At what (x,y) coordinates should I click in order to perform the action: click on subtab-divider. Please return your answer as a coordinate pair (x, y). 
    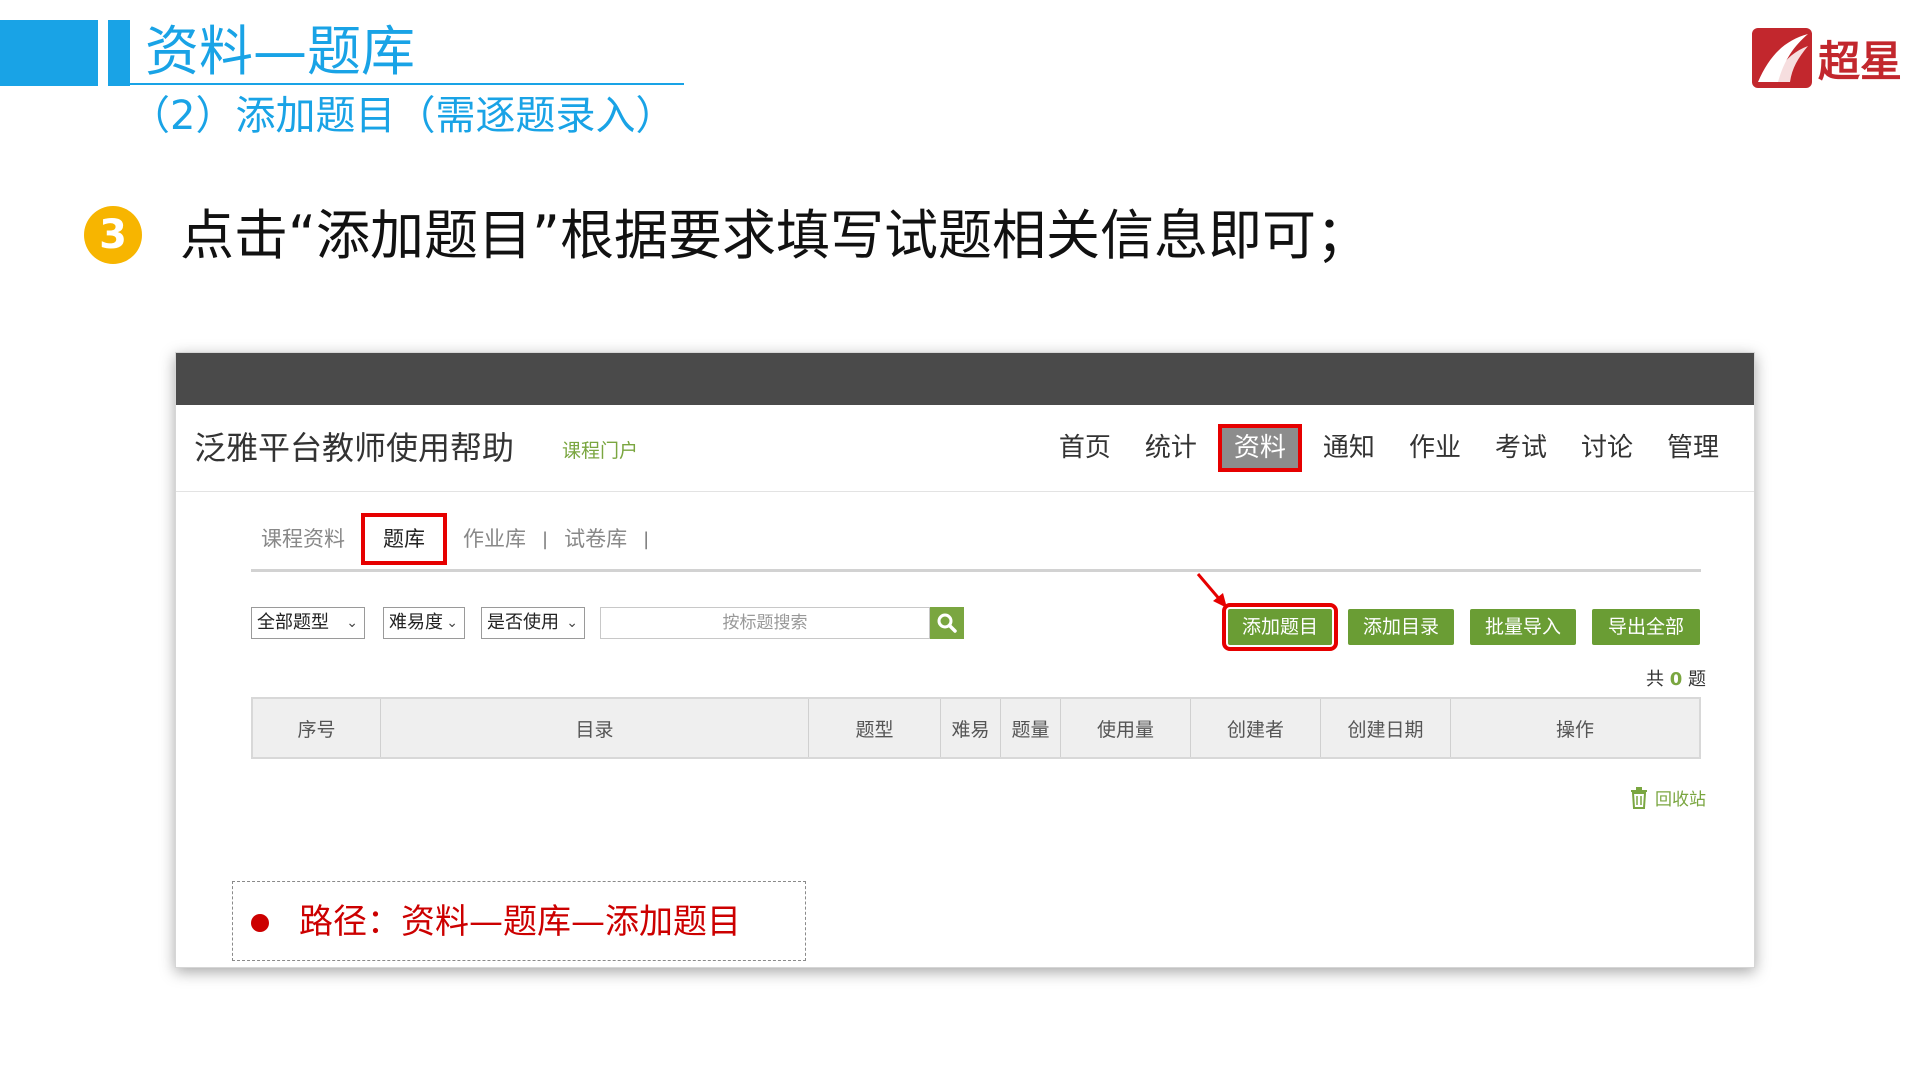
    Looking at the image, I should click on (976, 570).